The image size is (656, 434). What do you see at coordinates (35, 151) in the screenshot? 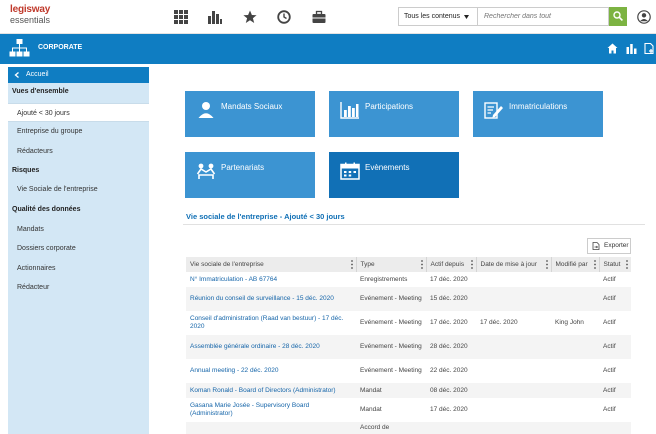
I see `sidebar-item-editors: Rédacteurs` at bounding box center [35, 151].